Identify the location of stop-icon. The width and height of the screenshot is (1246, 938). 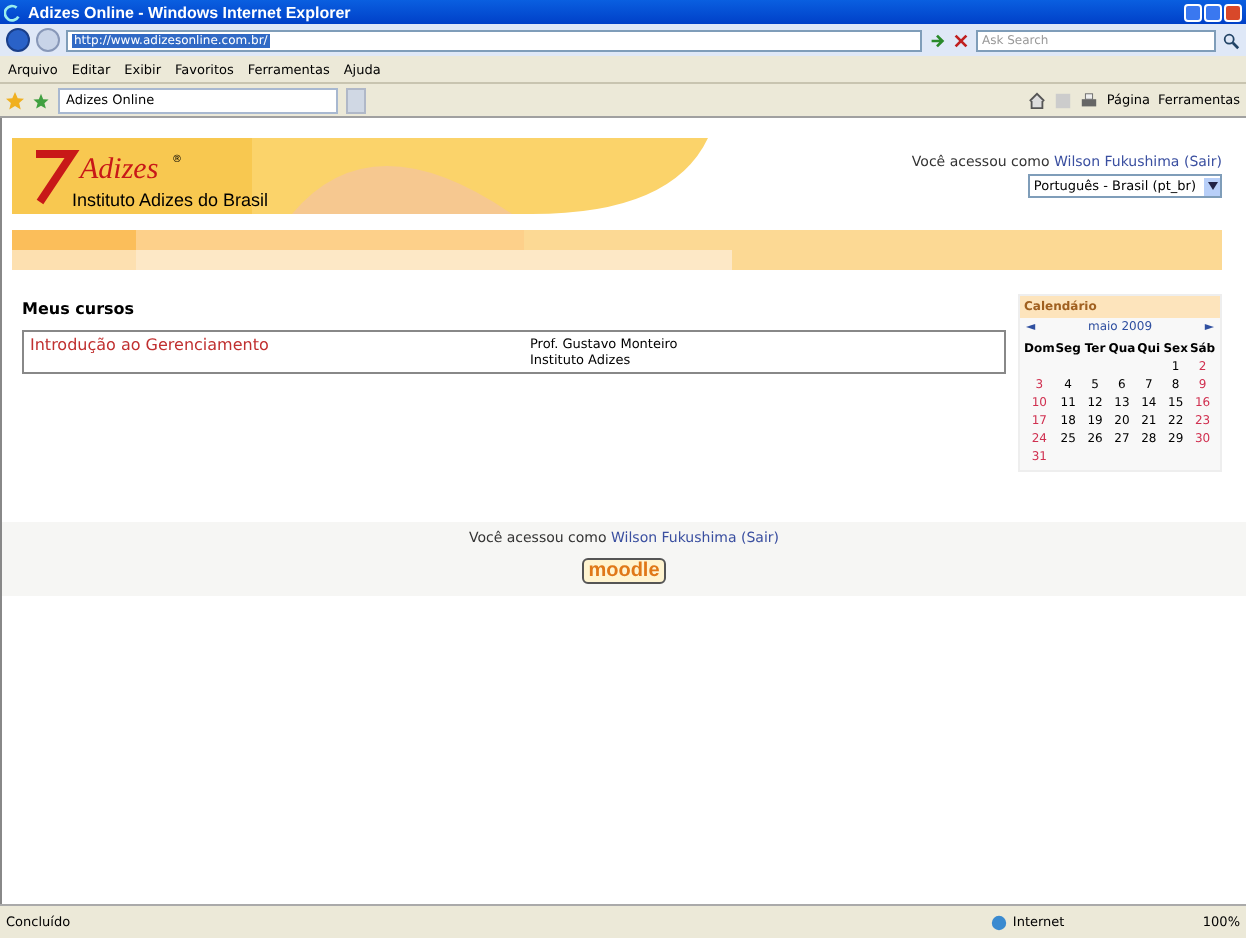
(961, 40).